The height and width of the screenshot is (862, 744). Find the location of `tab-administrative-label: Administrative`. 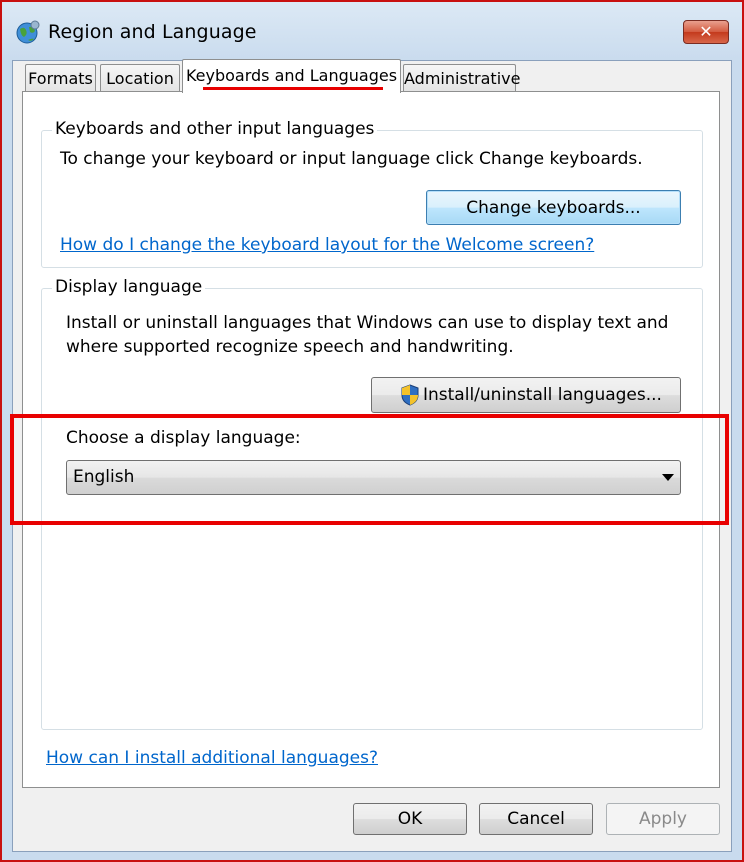

tab-administrative-label: Administrative is located at coordinates (462, 78).